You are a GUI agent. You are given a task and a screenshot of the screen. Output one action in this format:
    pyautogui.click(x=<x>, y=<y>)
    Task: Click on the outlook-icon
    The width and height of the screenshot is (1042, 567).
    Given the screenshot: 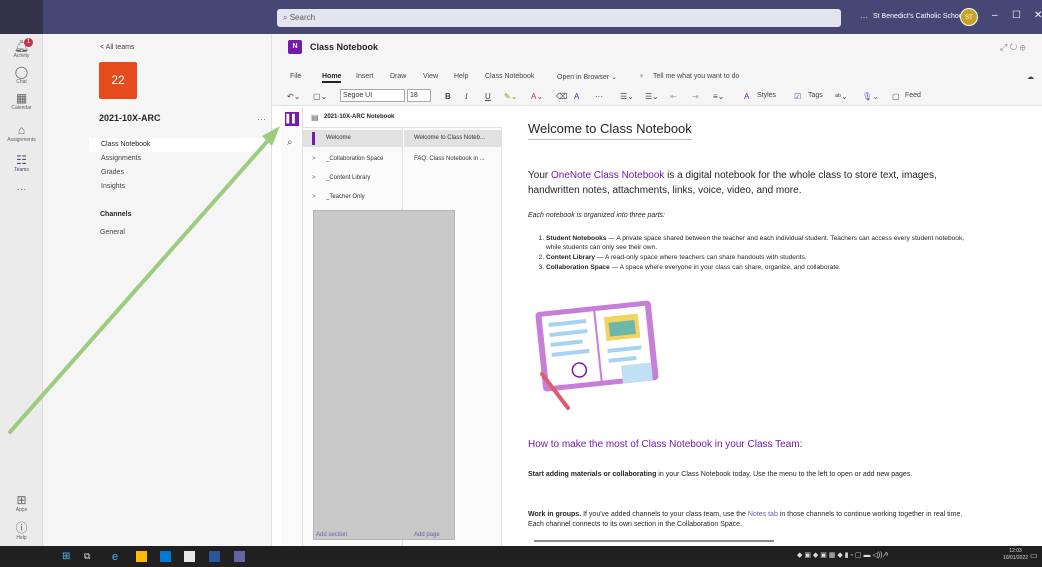 What is the action you would take?
    pyautogui.click(x=165, y=556)
    